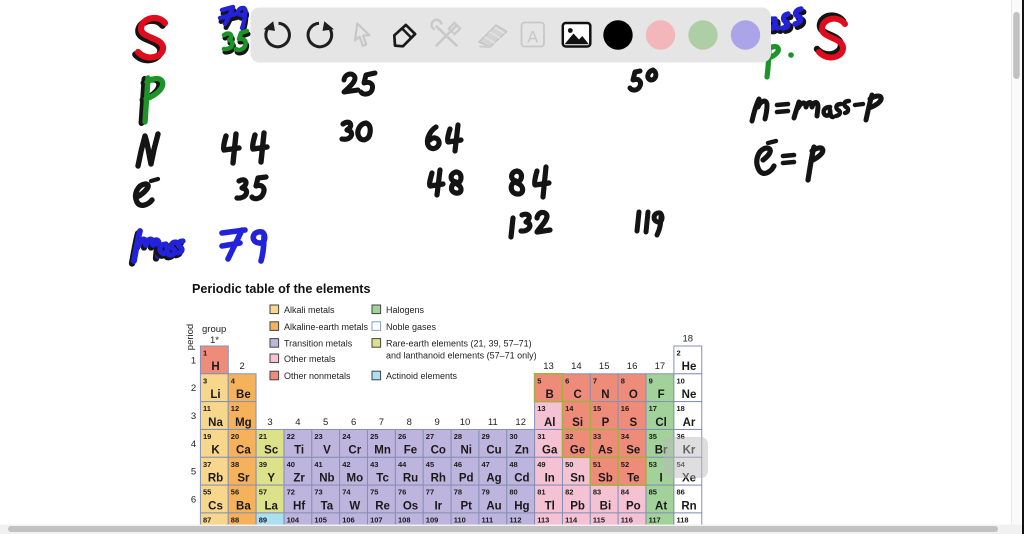 This screenshot has width=1024, height=534. What do you see at coordinates (541, 436) in the screenshot?
I see `svg-text: 31` at bounding box center [541, 436].